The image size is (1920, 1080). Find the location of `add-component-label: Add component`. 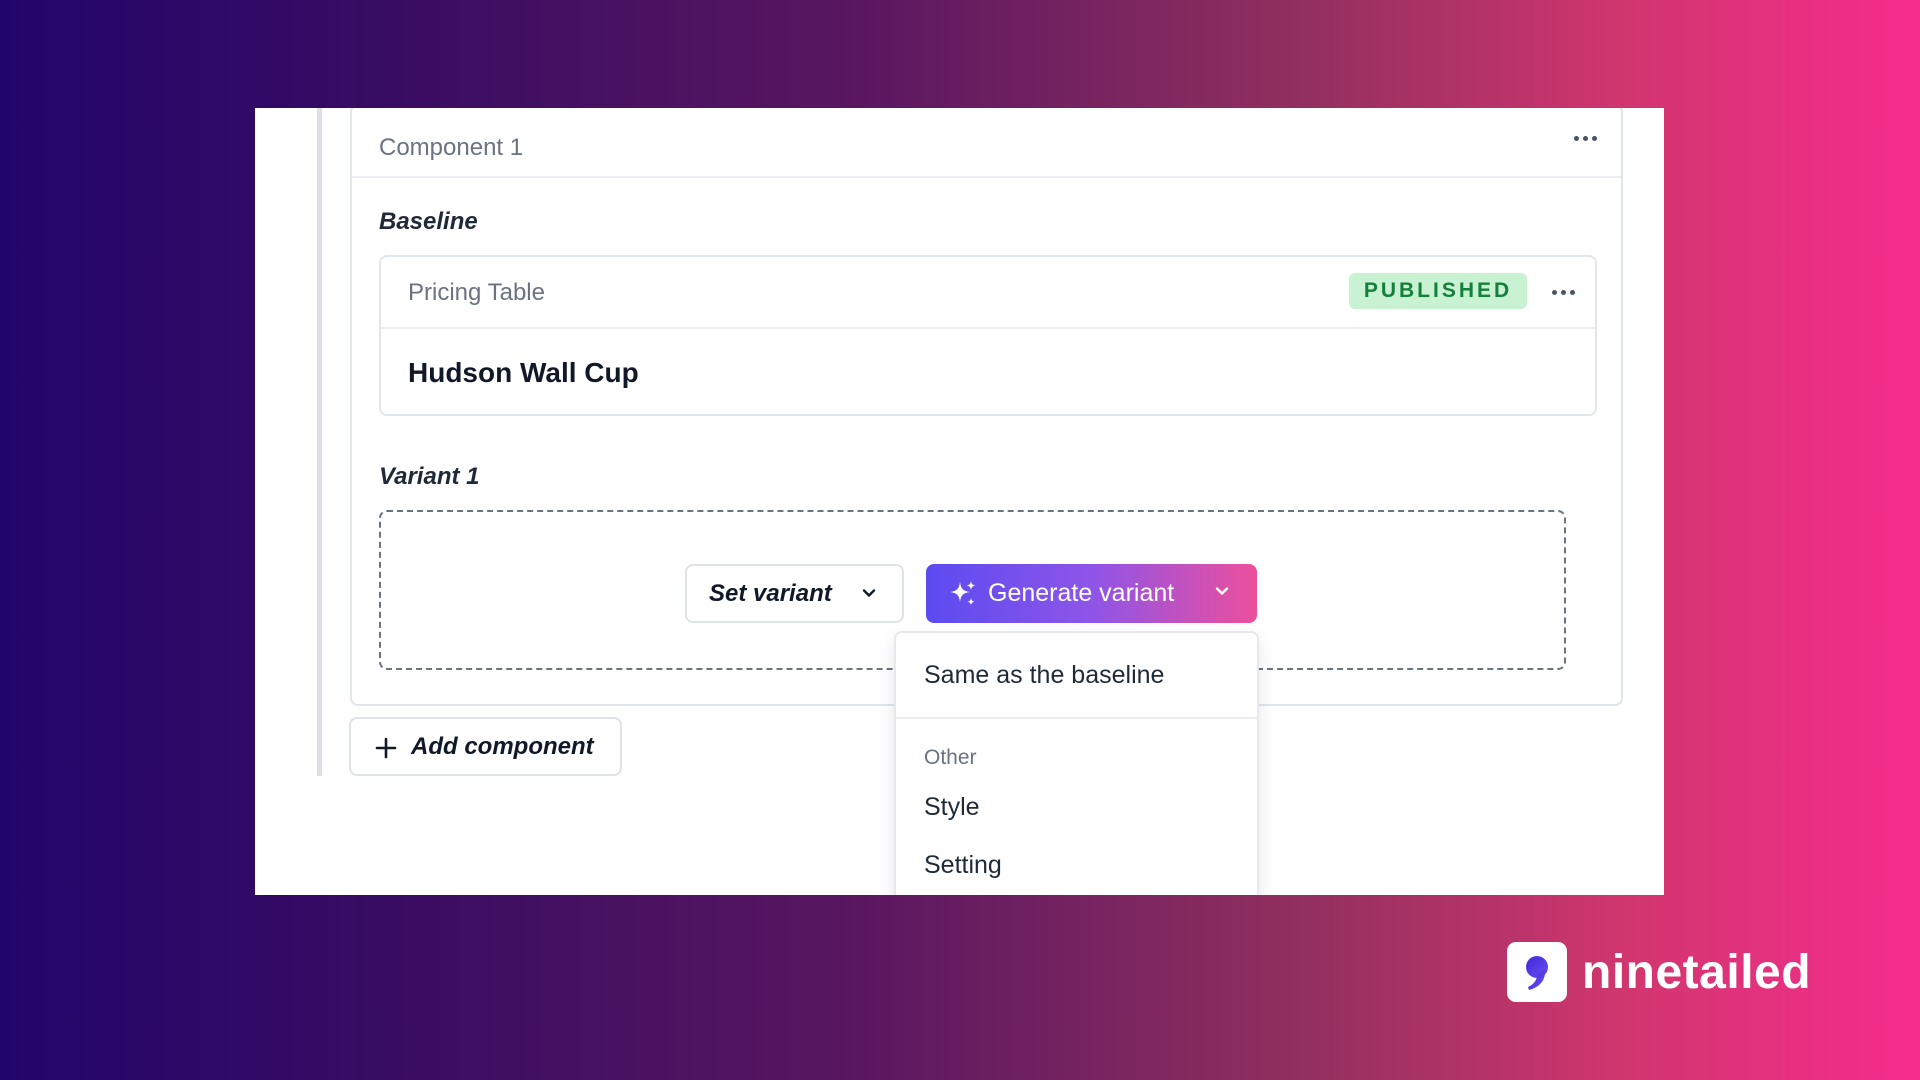

add-component-label: Add component is located at coordinates (502, 746).